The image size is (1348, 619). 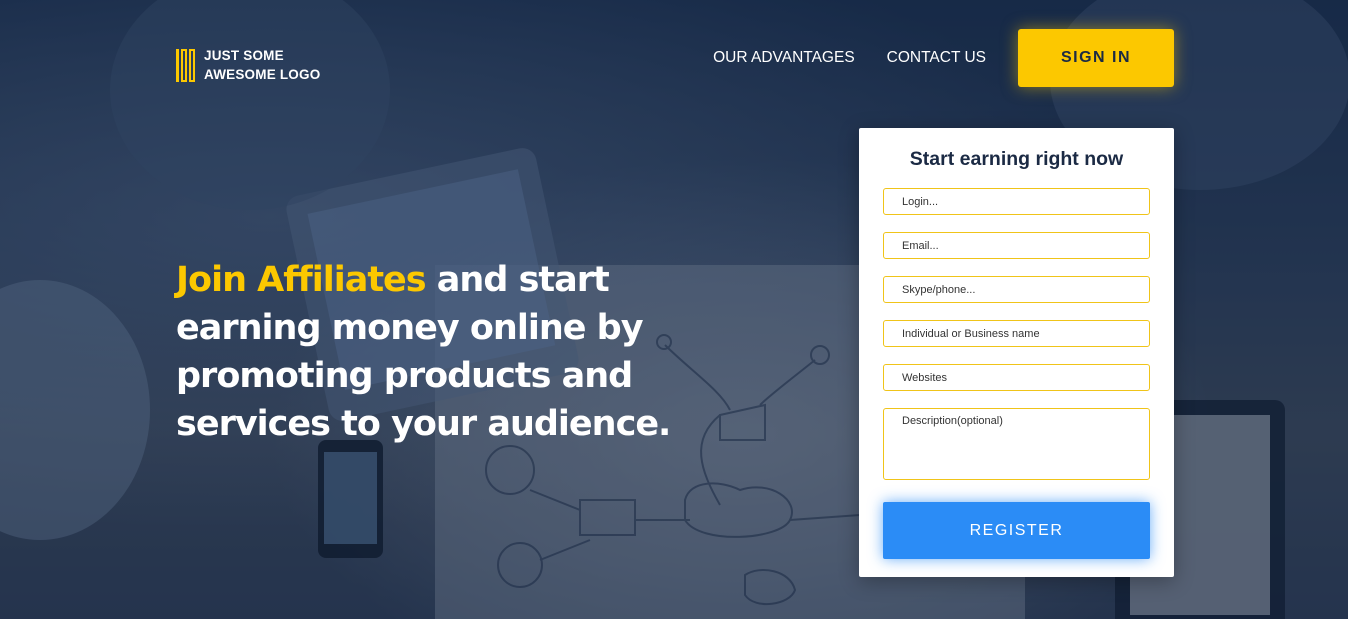 I want to click on websites-input, so click(x=1016, y=377).